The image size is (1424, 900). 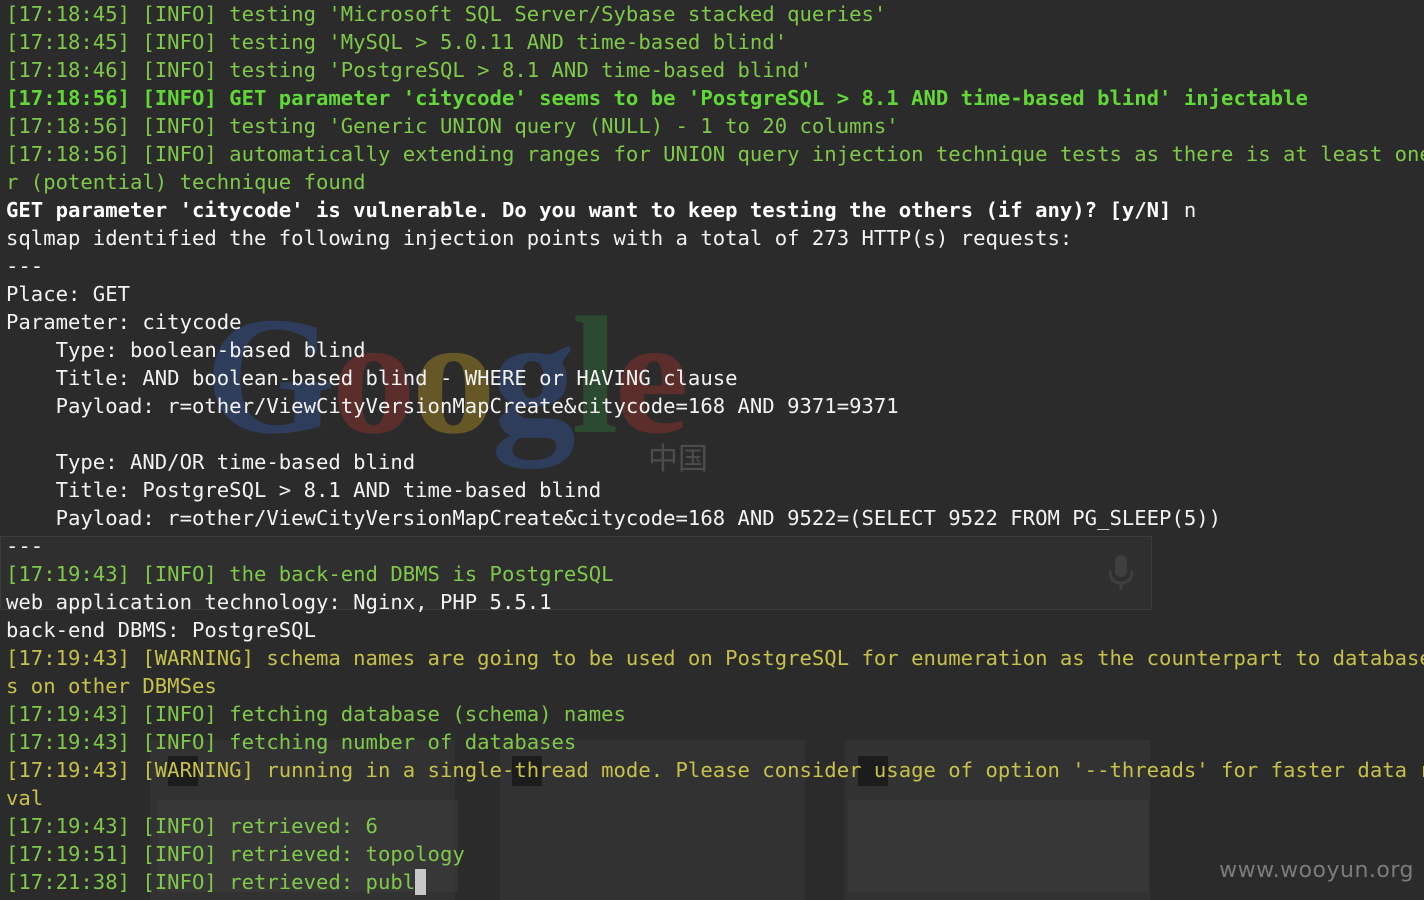 I want to click on terminal-line: Place: GET, so click(x=715, y=294).